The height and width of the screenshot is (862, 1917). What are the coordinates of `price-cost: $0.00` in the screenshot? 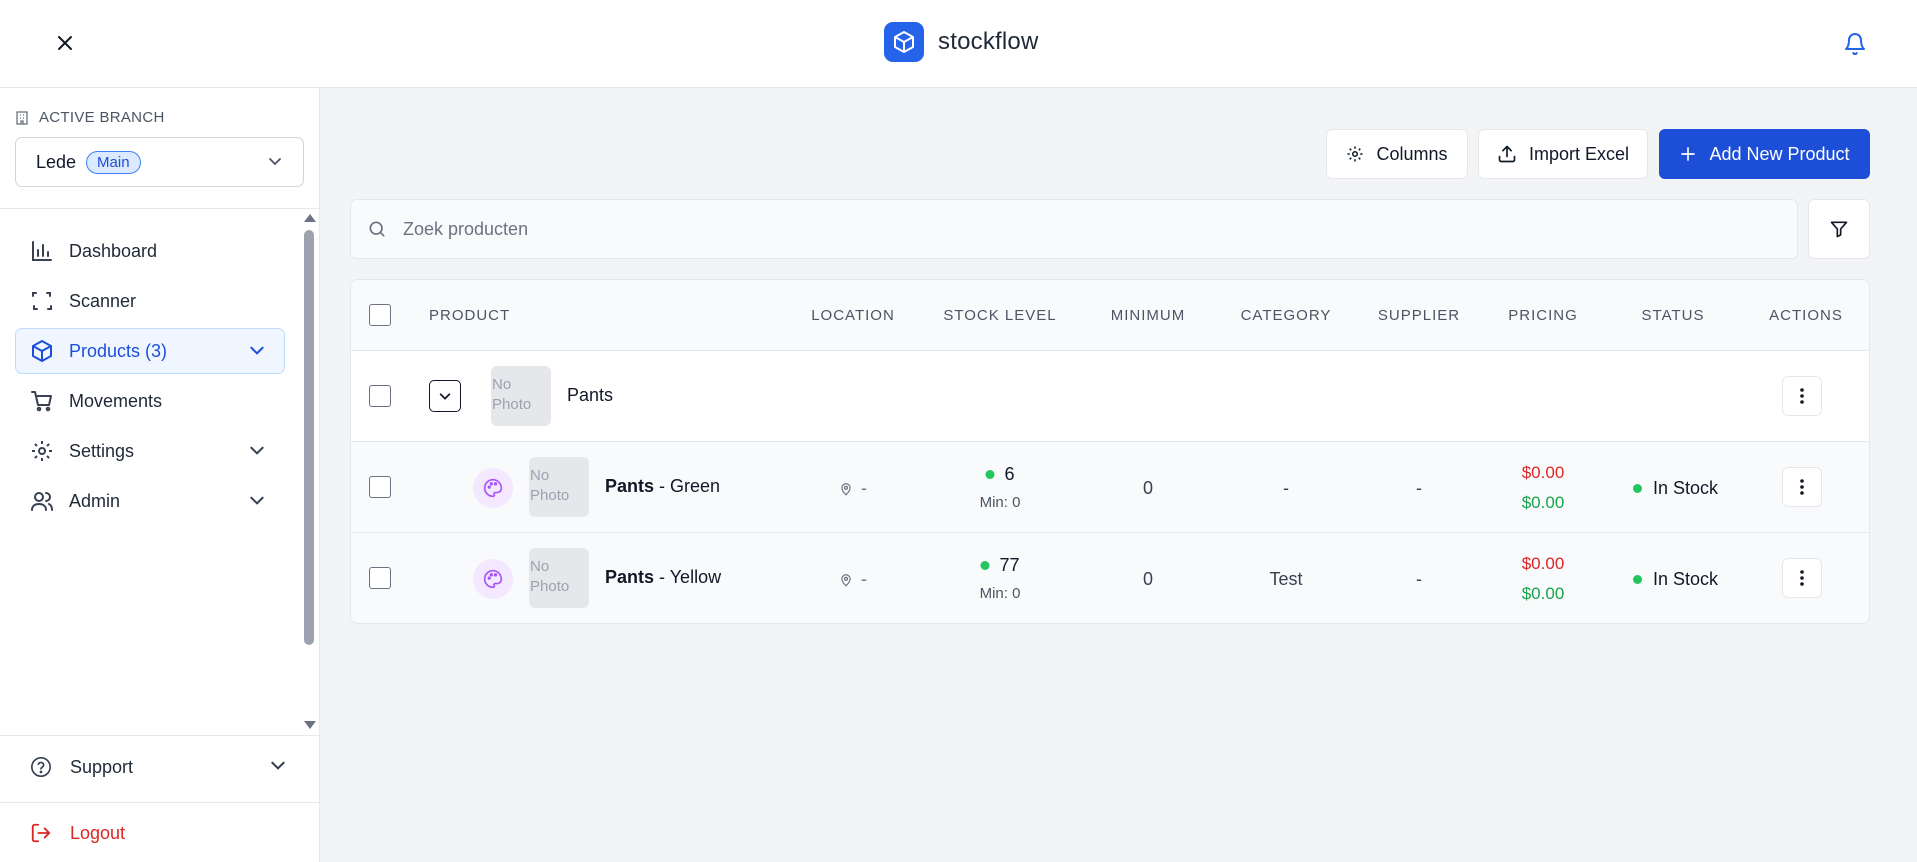 It's located at (1543, 563).